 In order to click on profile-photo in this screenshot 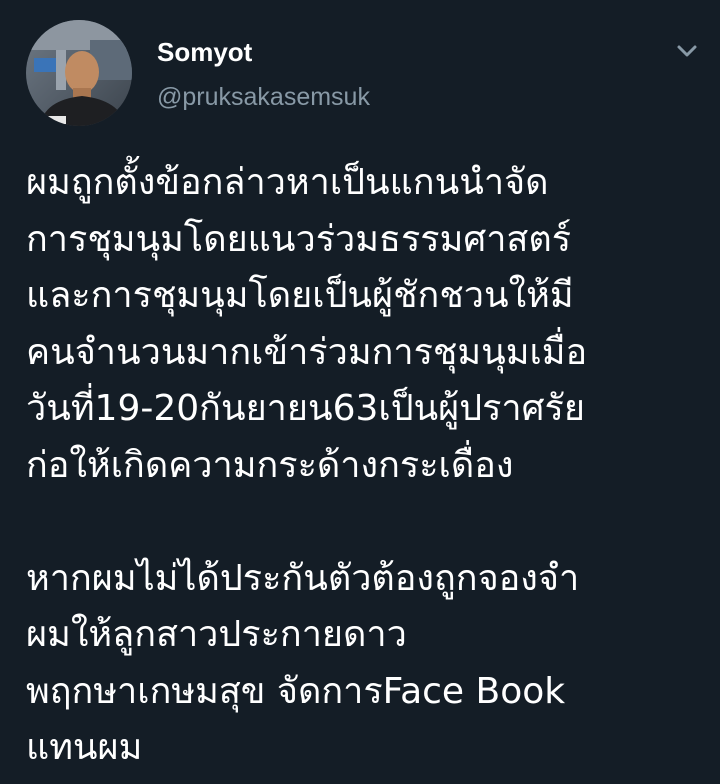, I will do `click(79, 73)`.